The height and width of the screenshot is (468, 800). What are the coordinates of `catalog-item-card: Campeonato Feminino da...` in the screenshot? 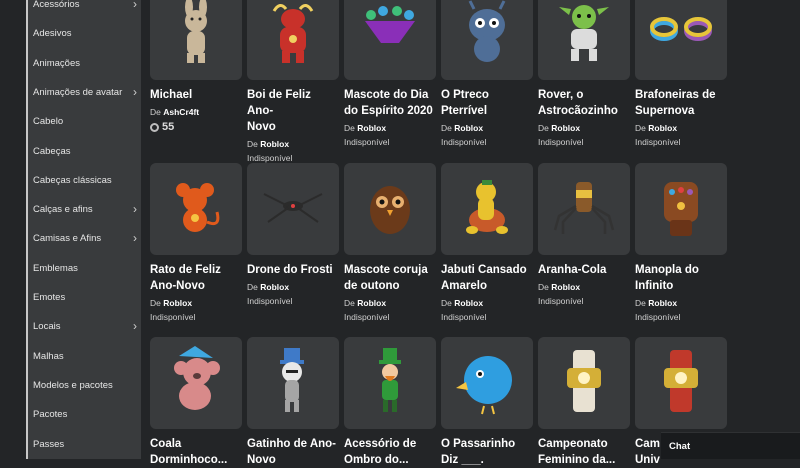 It's located at (584, 402).